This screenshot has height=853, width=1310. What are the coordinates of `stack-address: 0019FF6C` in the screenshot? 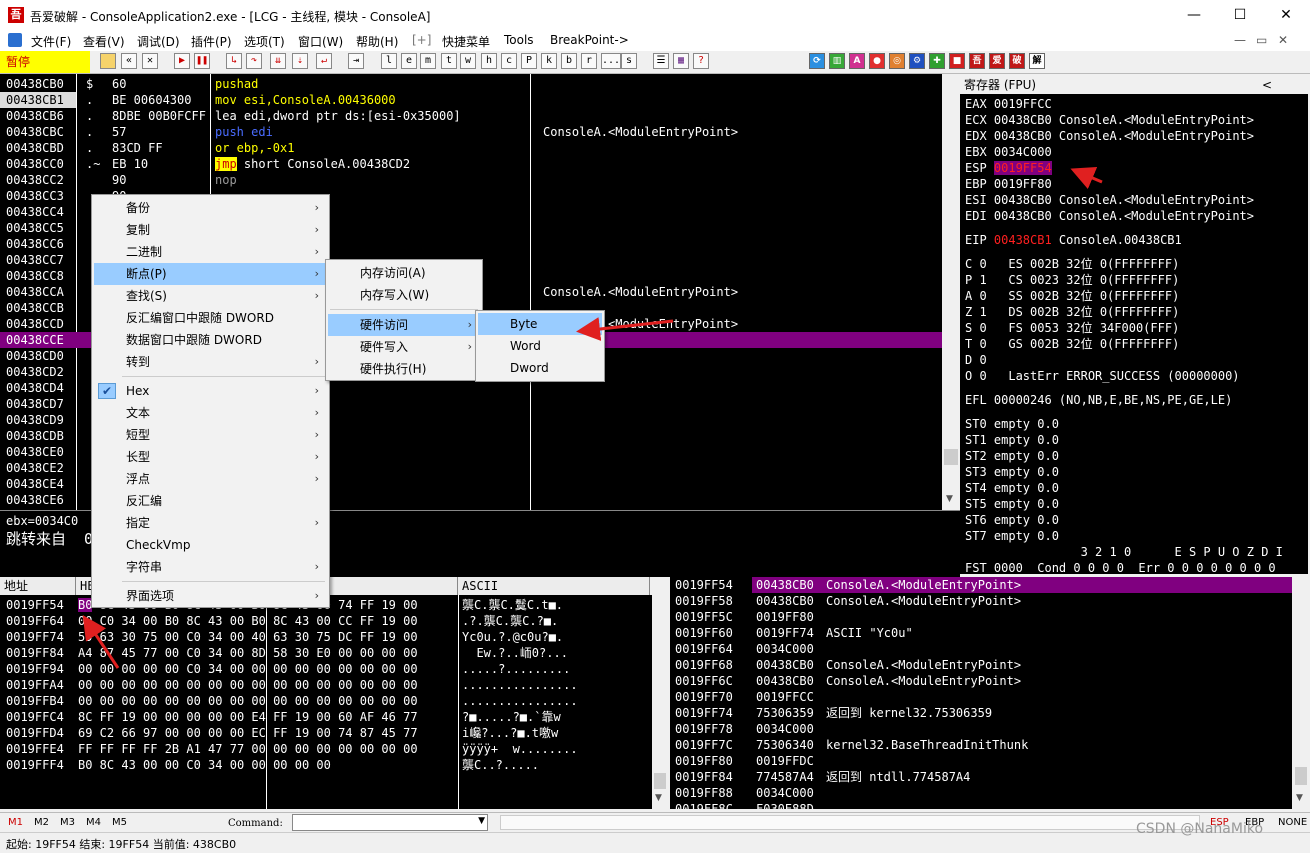 It's located at (704, 681).